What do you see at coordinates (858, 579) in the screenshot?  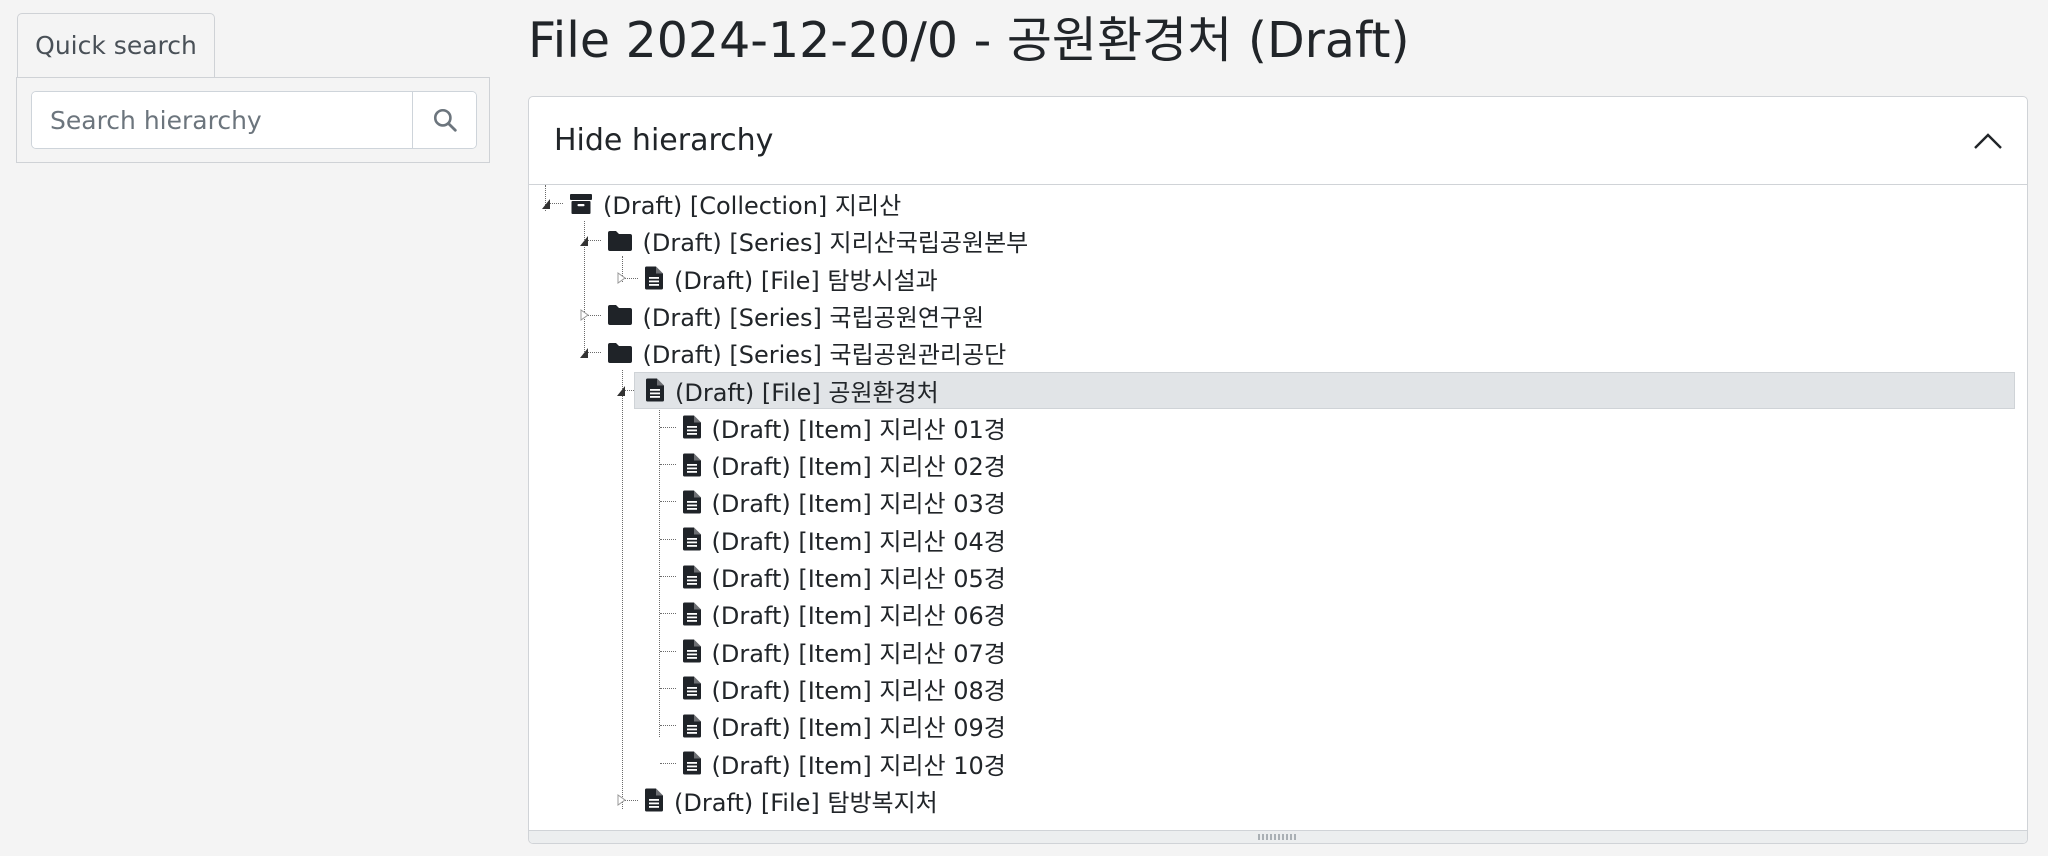 I see `tree-node-label: (Draft) [Item] 지리산 05경` at bounding box center [858, 579].